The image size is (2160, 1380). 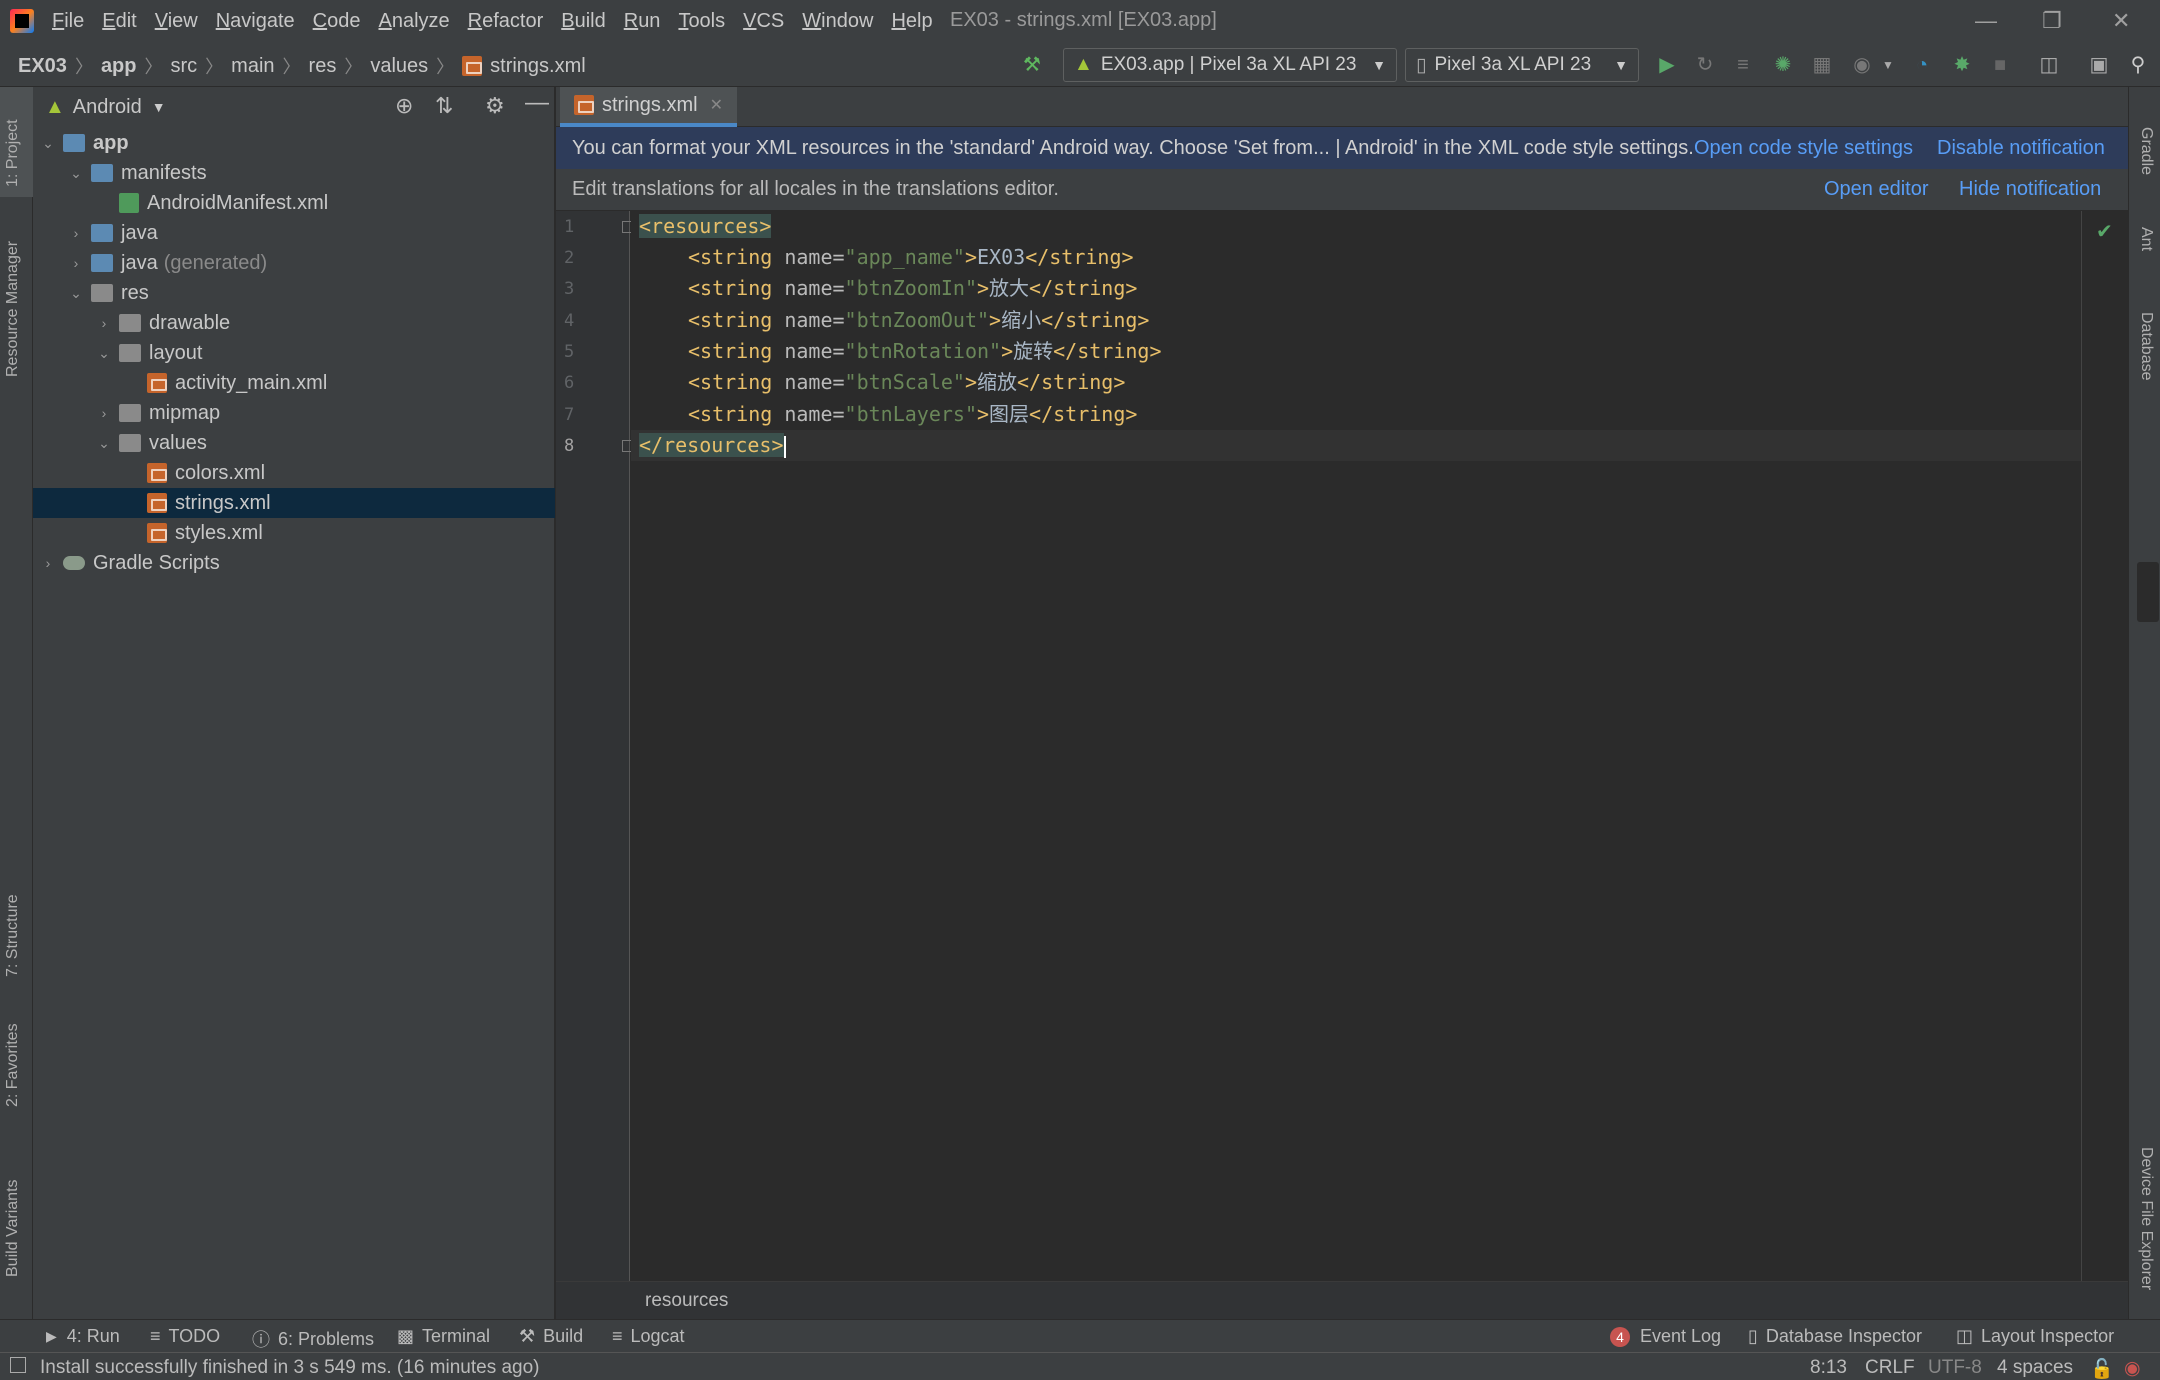 What do you see at coordinates (294, 413) in the screenshot?
I see `tree-item-mipmap: › mipmap` at bounding box center [294, 413].